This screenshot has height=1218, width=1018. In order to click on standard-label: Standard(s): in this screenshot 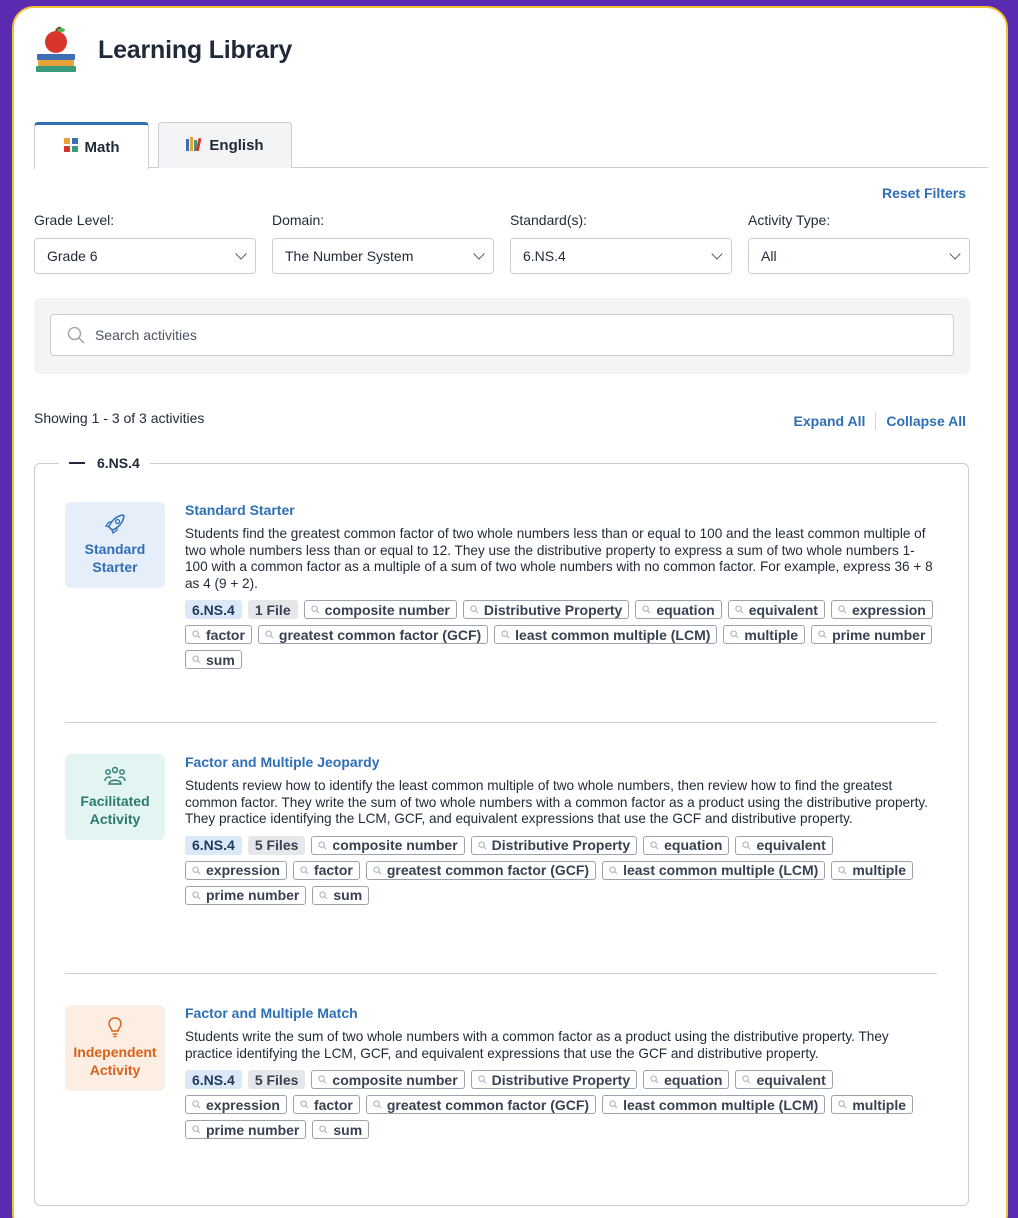, I will do `click(549, 220)`.